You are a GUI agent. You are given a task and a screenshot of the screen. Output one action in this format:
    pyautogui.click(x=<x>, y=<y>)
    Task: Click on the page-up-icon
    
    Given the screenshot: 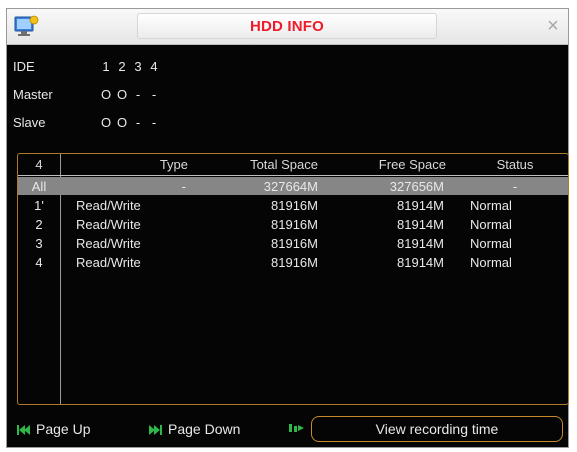 What is the action you would take?
    pyautogui.click(x=23, y=430)
    